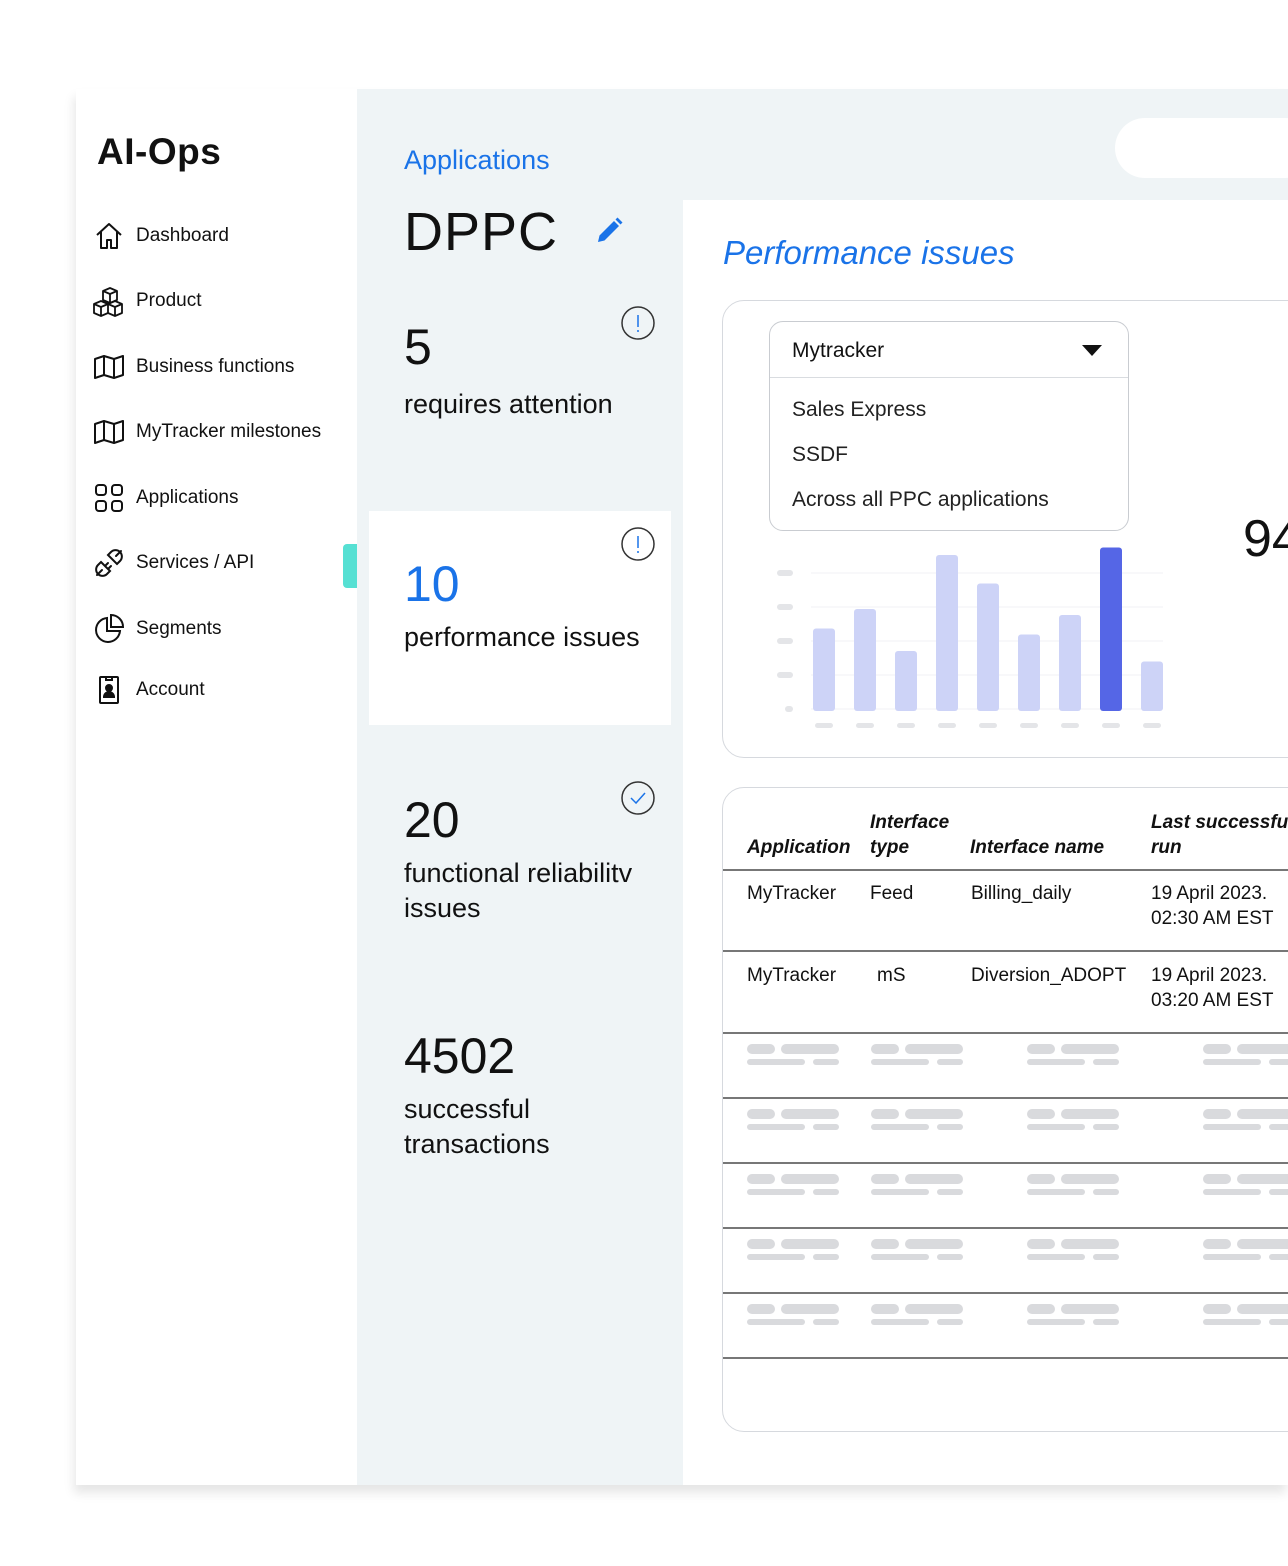 The image size is (1288, 1566). Describe the element at coordinates (460, 1056) in the screenshot. I see `stat-value: 4502` at that location.